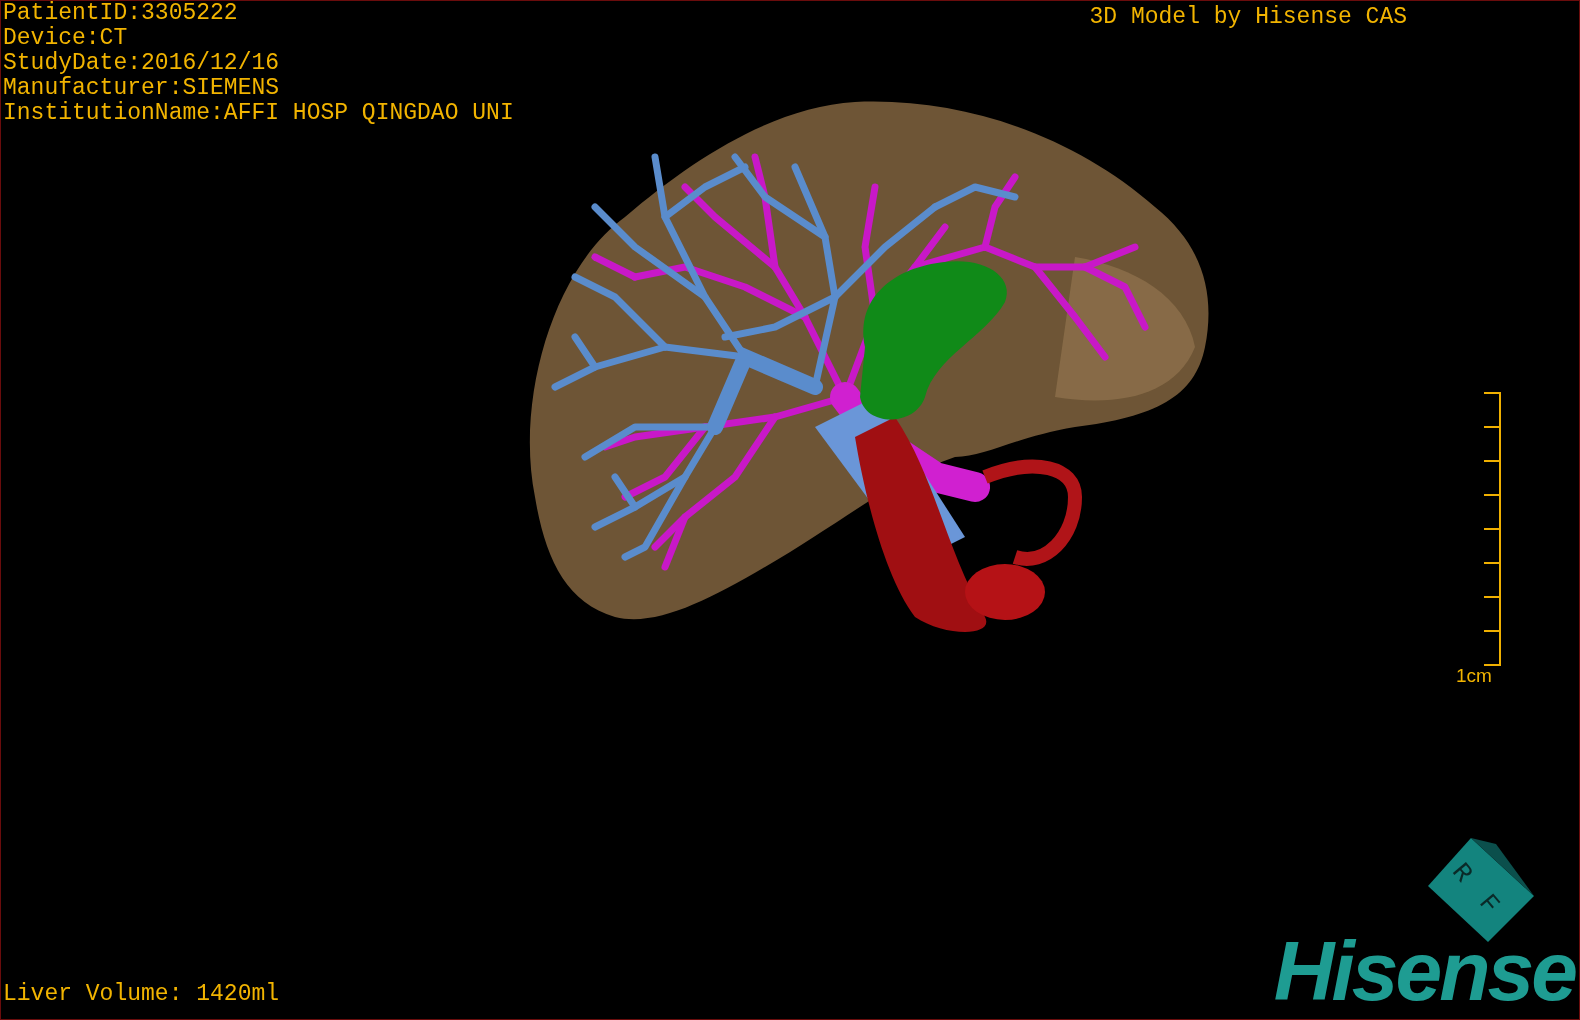 This screenshot has height=1020, width=1580. Describe the element at coordinates (142, 63) in the screenshot. I see `patient-info-text: StudyDate:2016/12/16` at that location.